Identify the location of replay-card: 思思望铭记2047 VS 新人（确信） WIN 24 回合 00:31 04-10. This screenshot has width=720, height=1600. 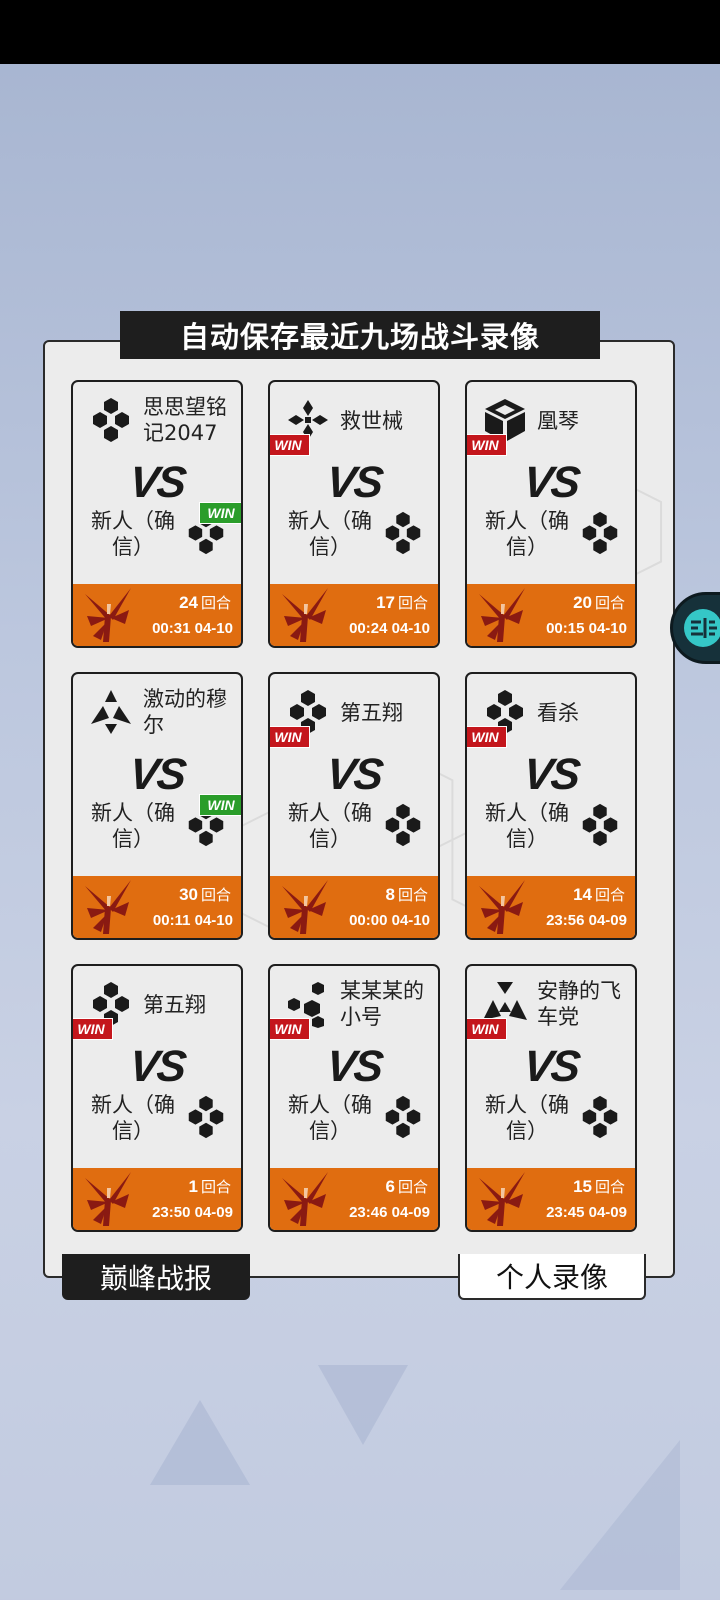
(157, 514).